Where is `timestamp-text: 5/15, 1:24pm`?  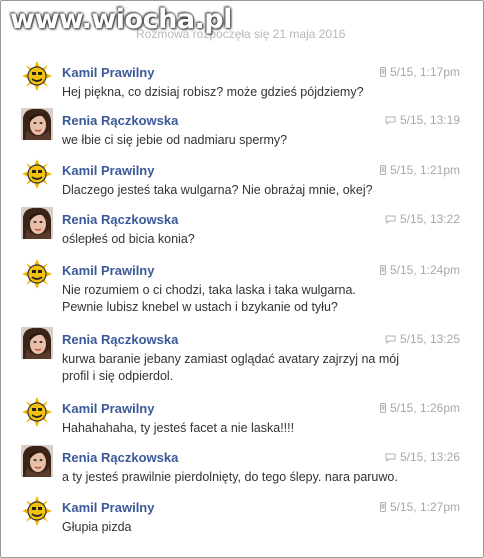
timestamp-text: 5/15, 1:24pm is located at coordinates (424, 270).